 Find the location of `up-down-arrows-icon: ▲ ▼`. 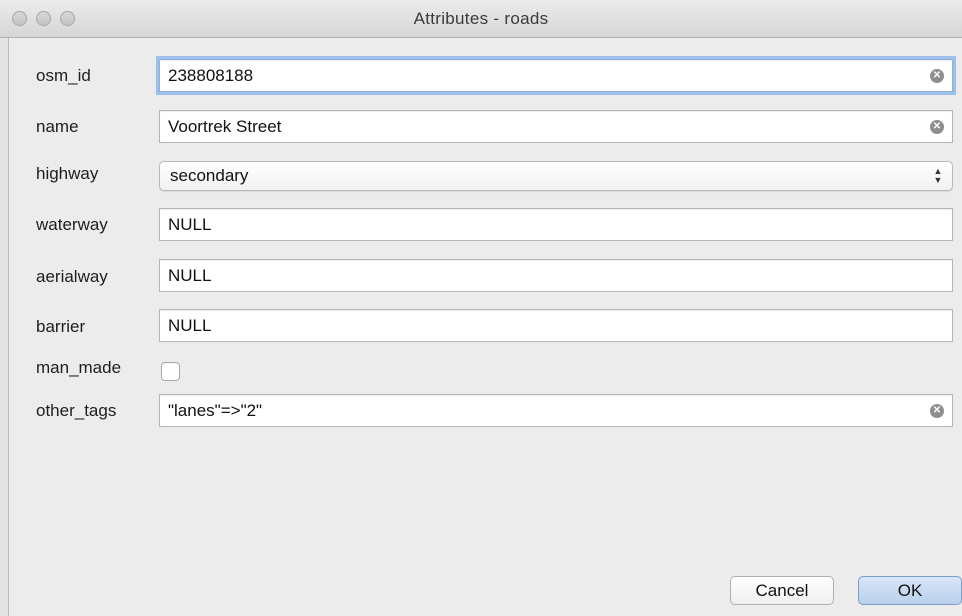

up-down-arrows-icon: ▲ ▼ is located at coordinates (938, 175).